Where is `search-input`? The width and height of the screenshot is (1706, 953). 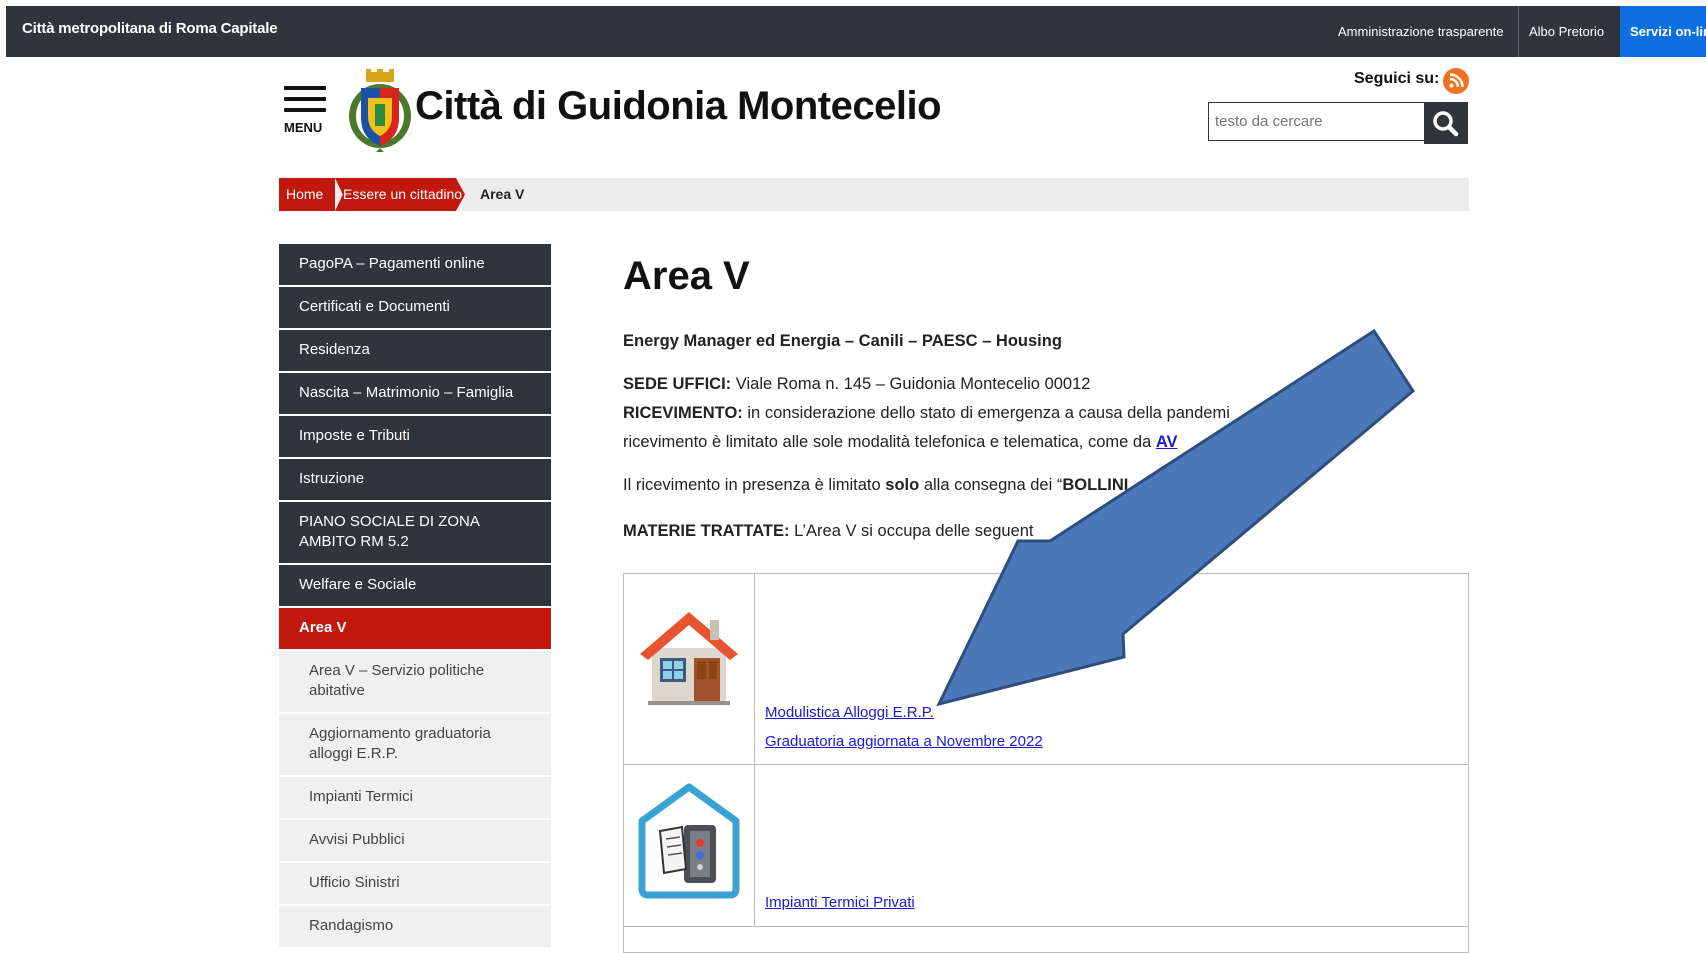
search-input is located at coordinates (1316, 121).